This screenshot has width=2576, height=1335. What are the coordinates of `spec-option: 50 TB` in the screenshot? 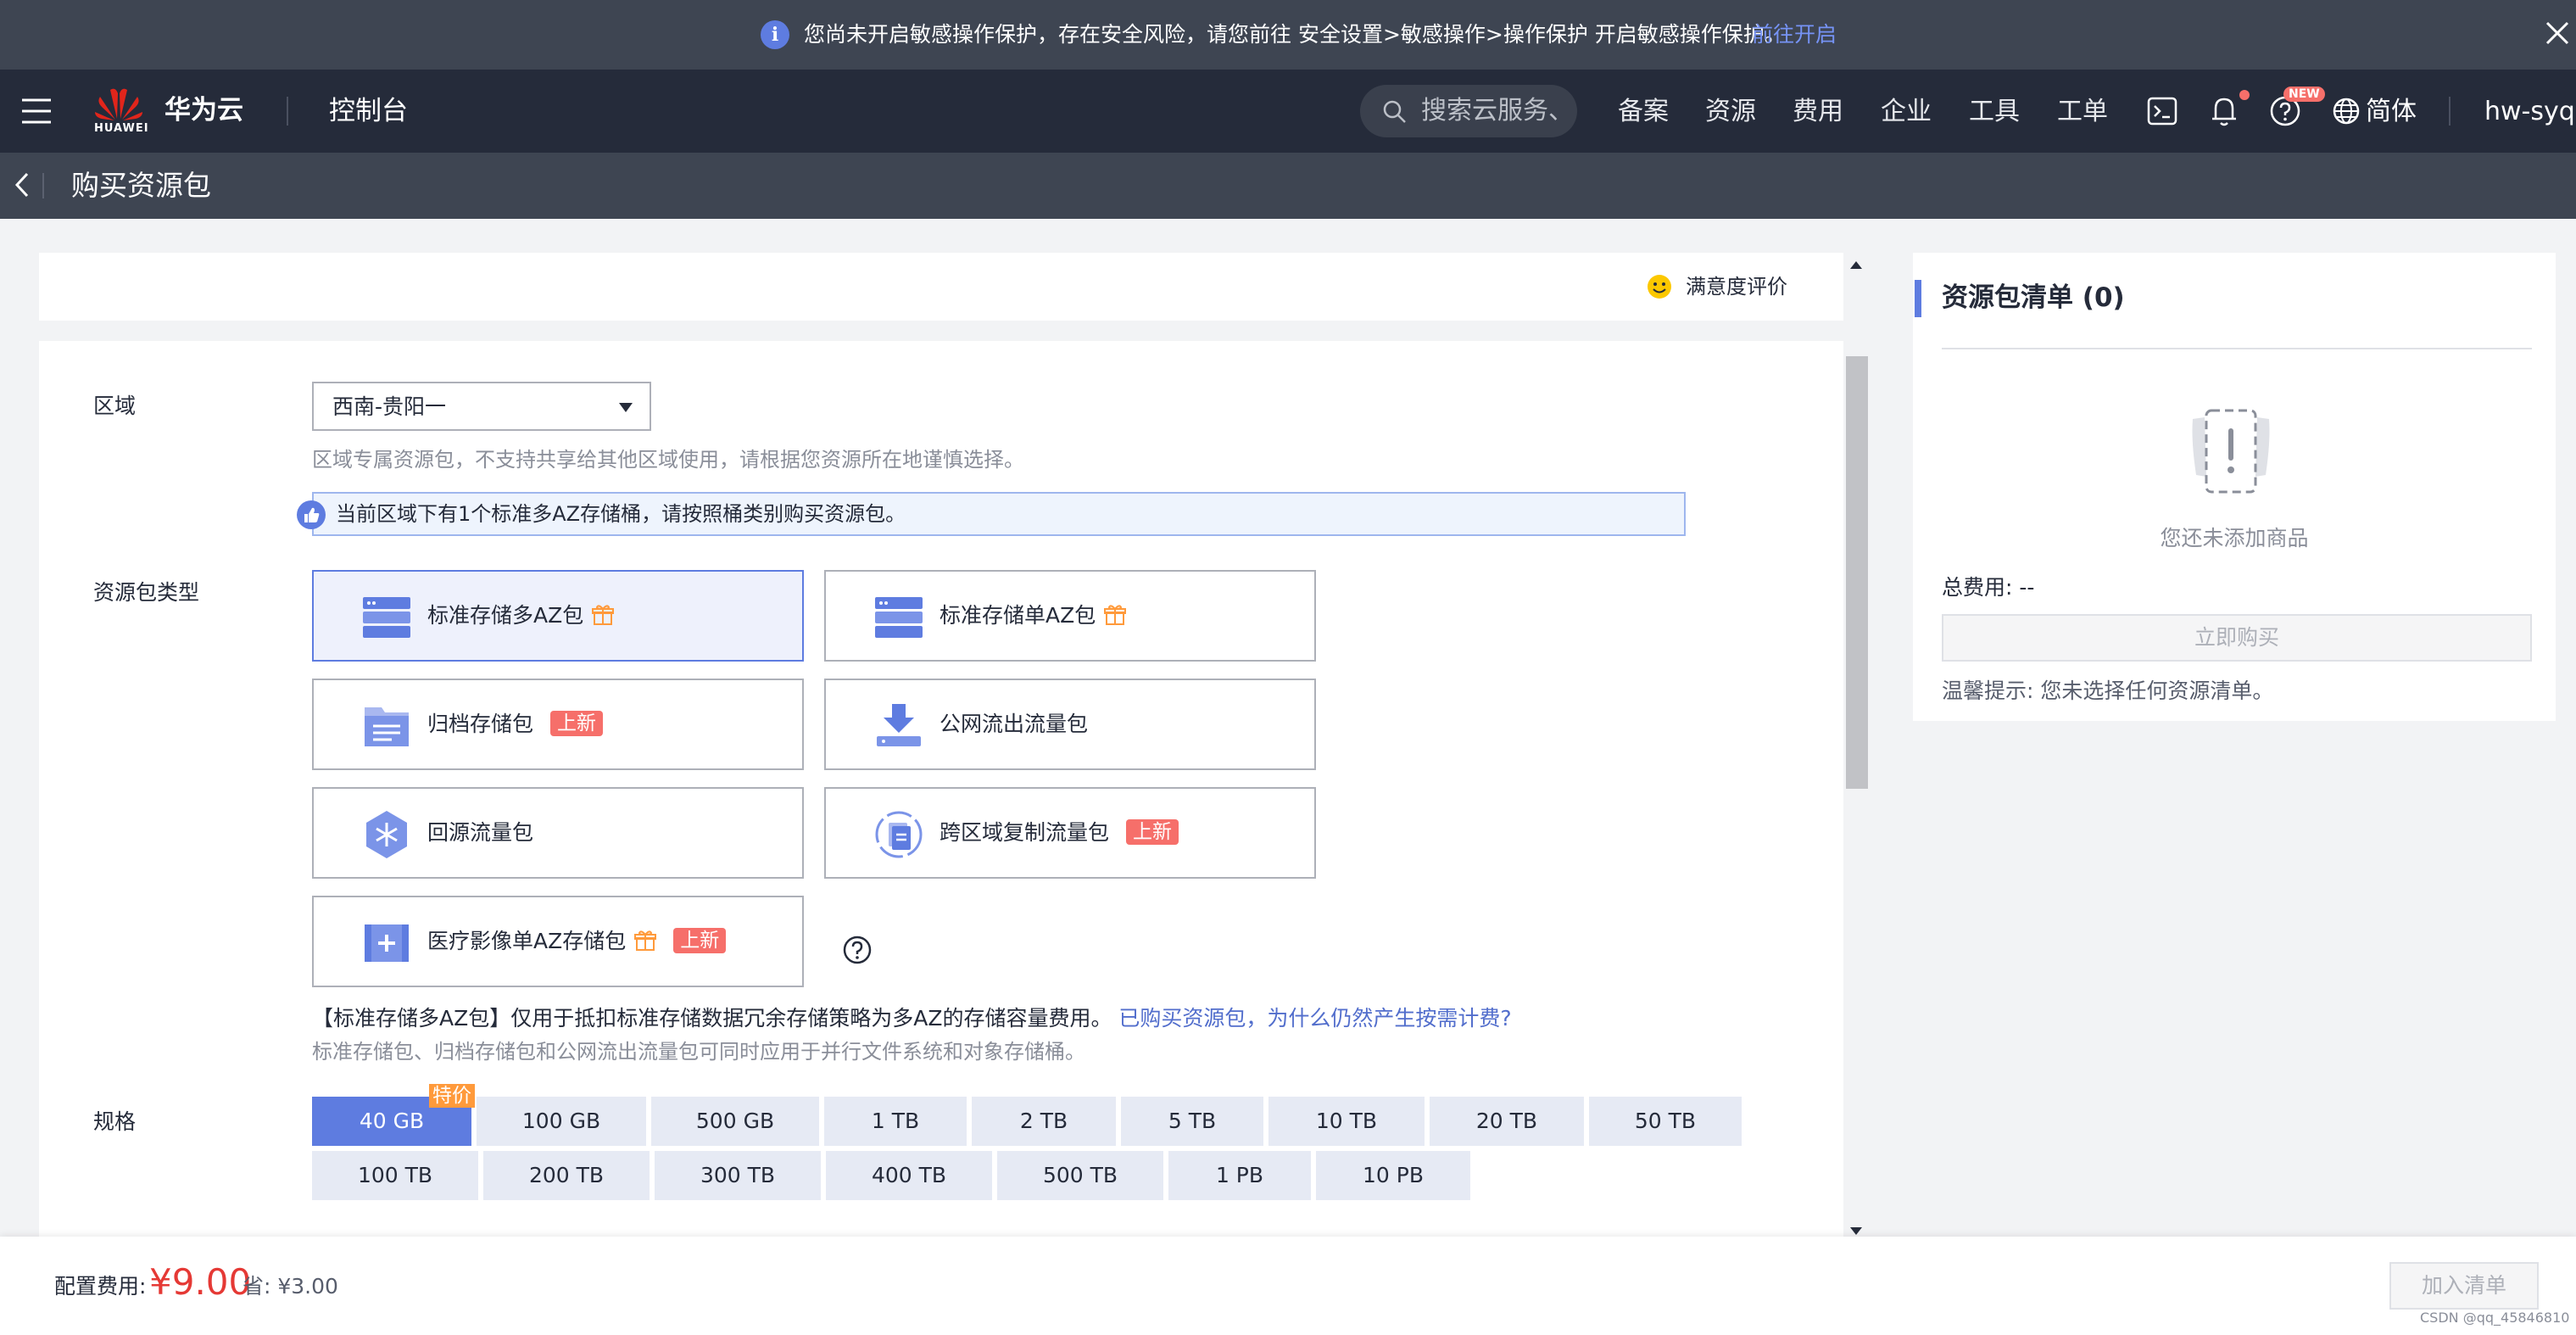 It's located at (1665, 1121).